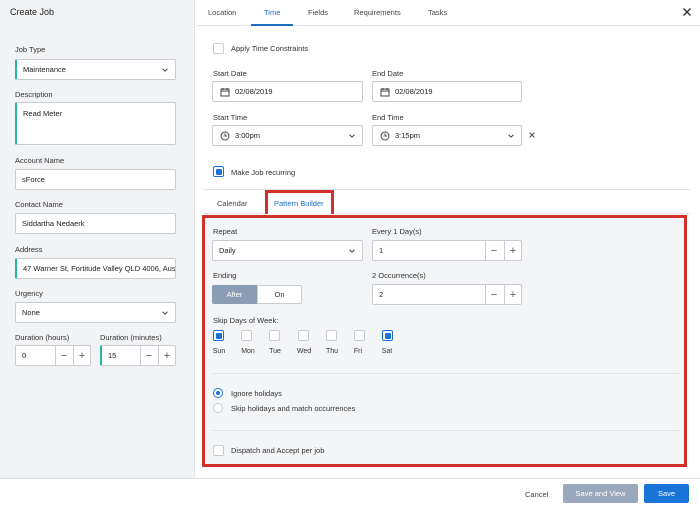 This screenshot has height=510, width=700. I want to click on dispatch-accept-checkbox, so click(218, 450).